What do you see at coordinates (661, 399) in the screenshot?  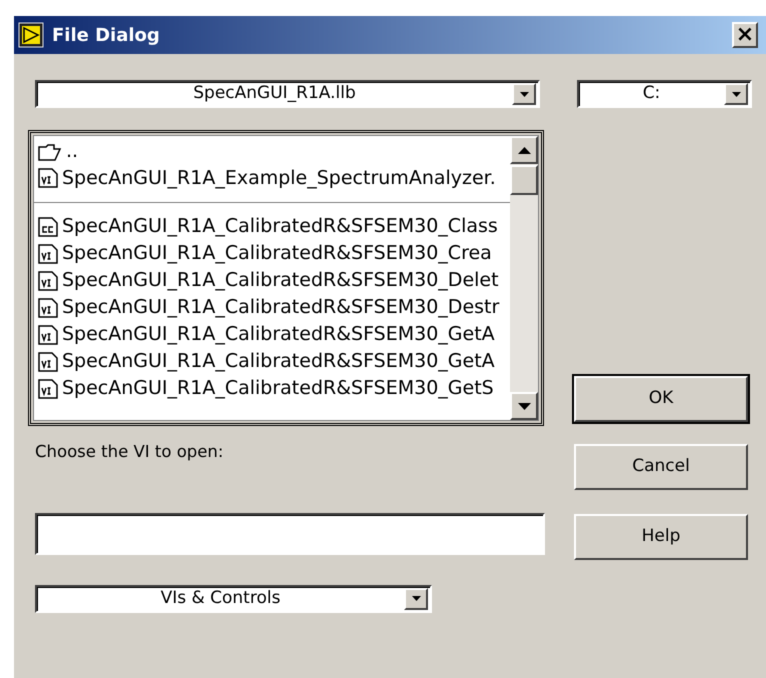 I see `dialog-button: OK` at bounding box center [661, 399].